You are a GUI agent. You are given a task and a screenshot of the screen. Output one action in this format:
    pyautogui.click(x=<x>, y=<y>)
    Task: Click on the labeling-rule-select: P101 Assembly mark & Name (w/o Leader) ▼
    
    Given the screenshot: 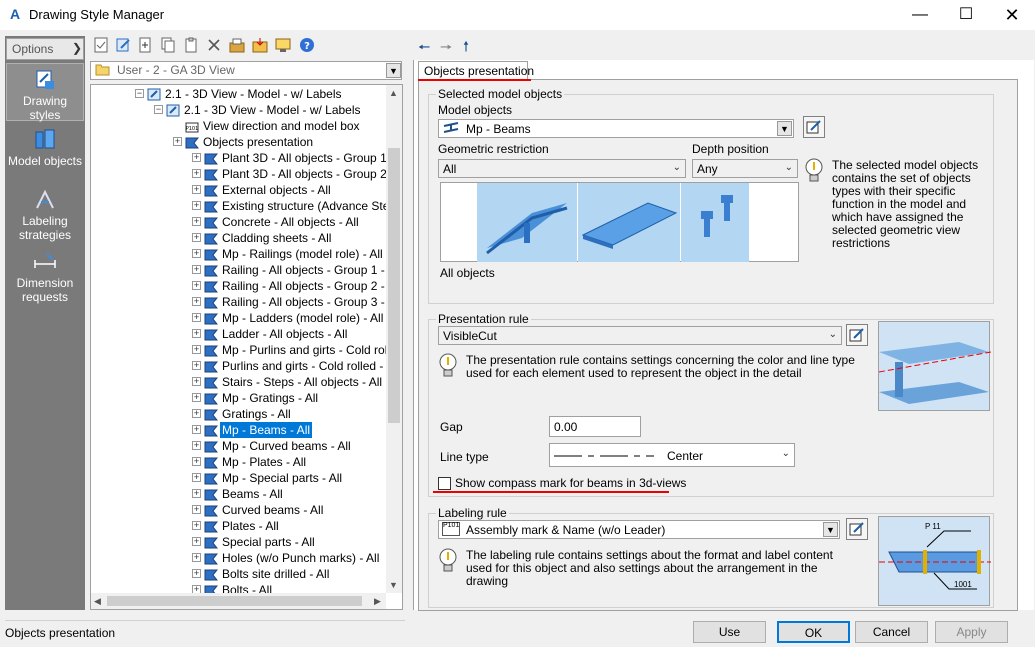 What is the action you would take?
    pyautogui.click(x=639, y=529)
    